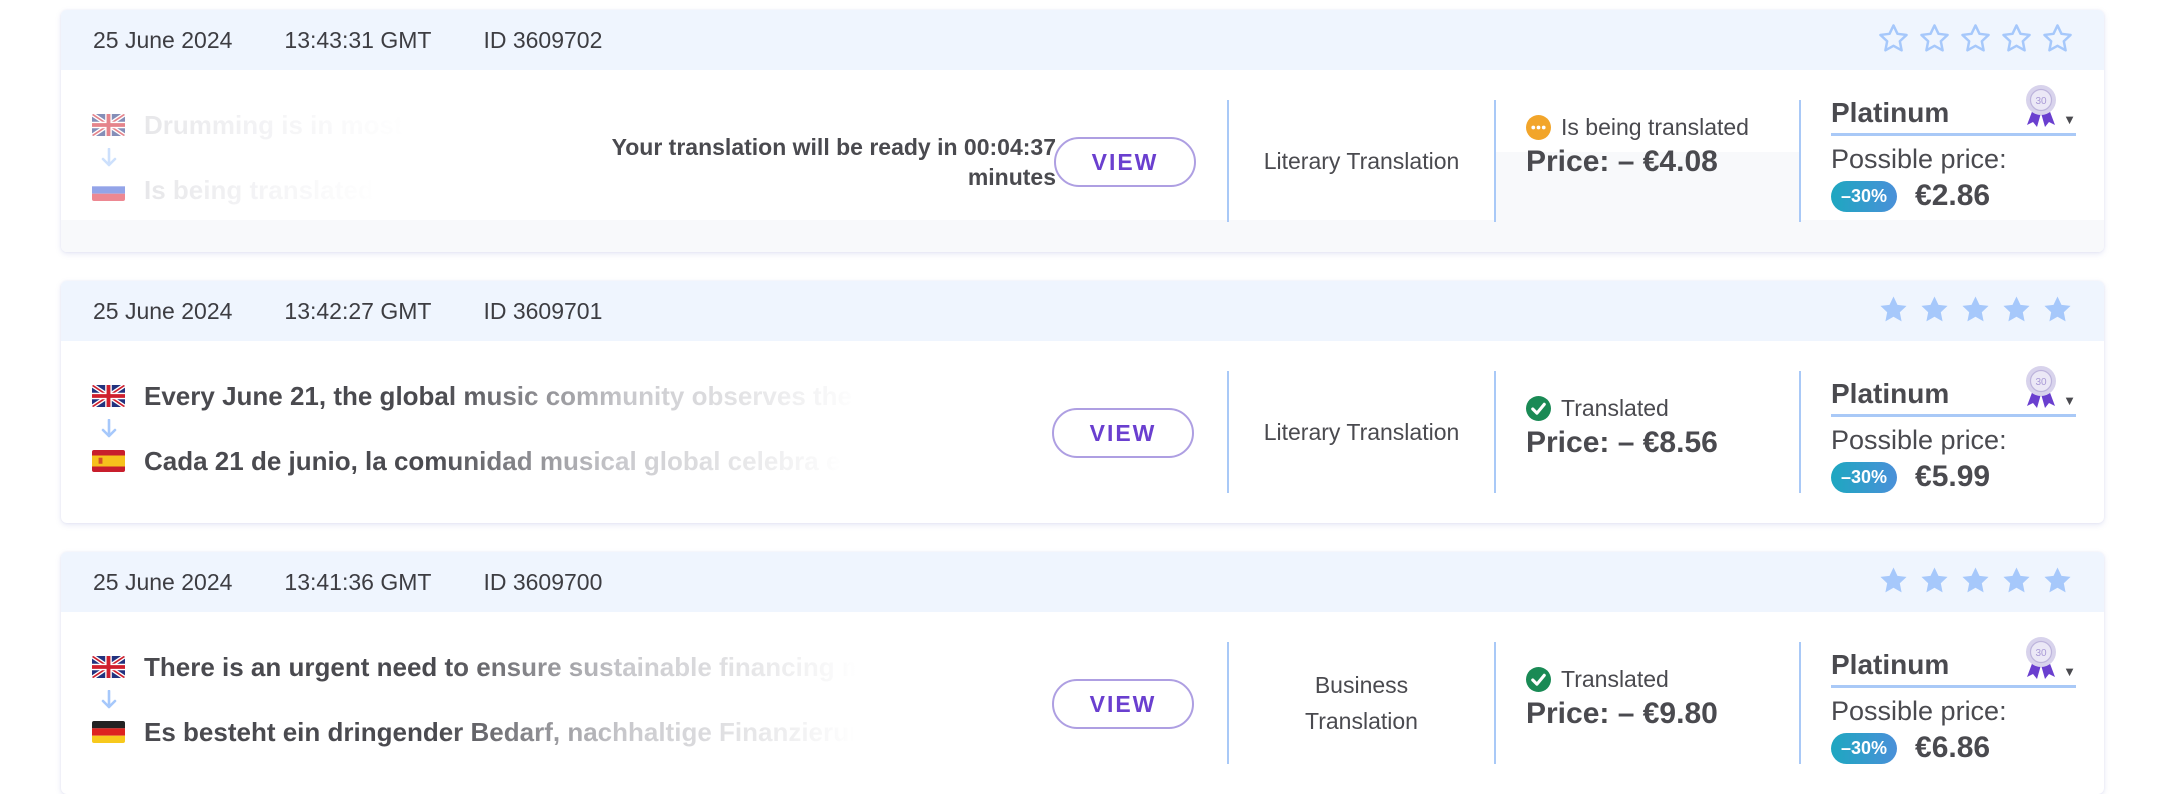  I want to click on status-column: Translated Price: – €9.80, so click(1622, 698).